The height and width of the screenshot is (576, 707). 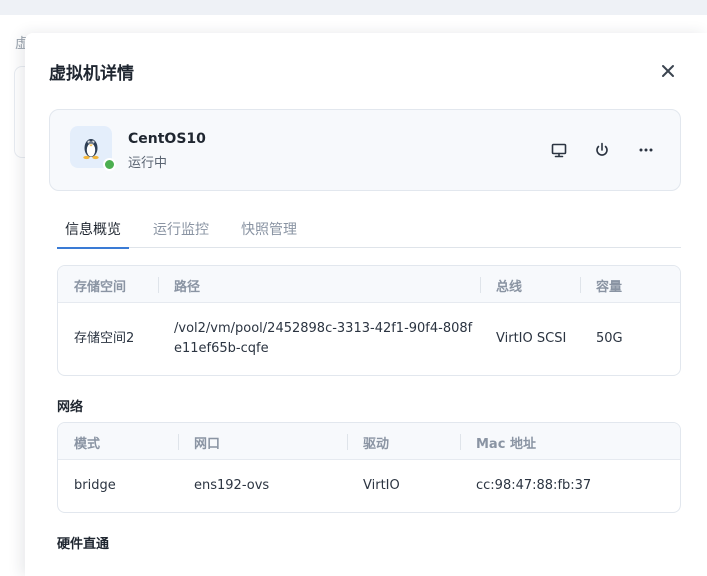 I want to click on monitor-icon, so click(x=559, y=150).